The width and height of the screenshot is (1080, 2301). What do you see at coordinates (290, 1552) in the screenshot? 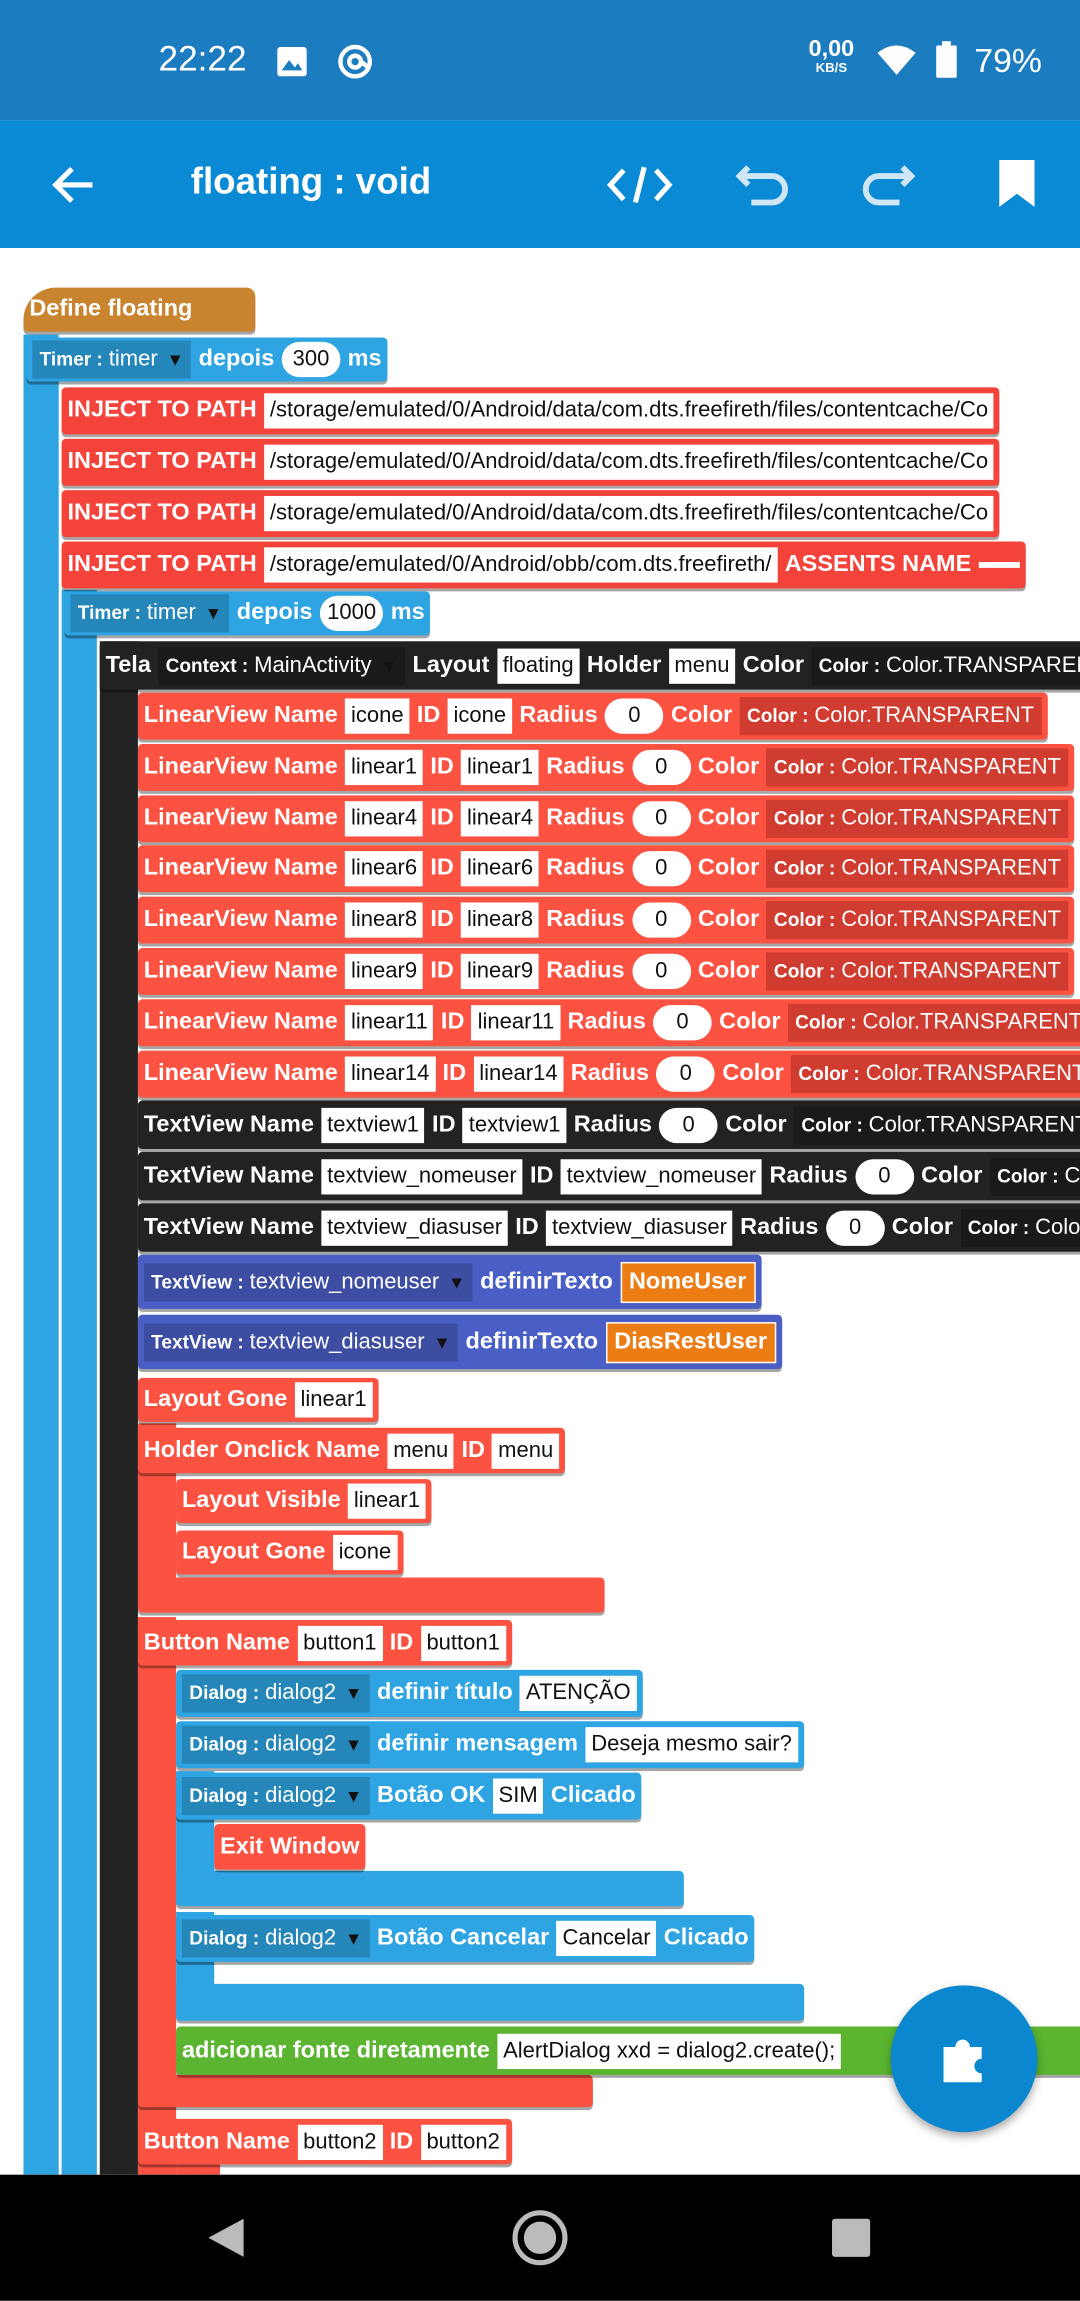
I see `block-red: Layout Gone icone` at bounding box center [290, 1552].